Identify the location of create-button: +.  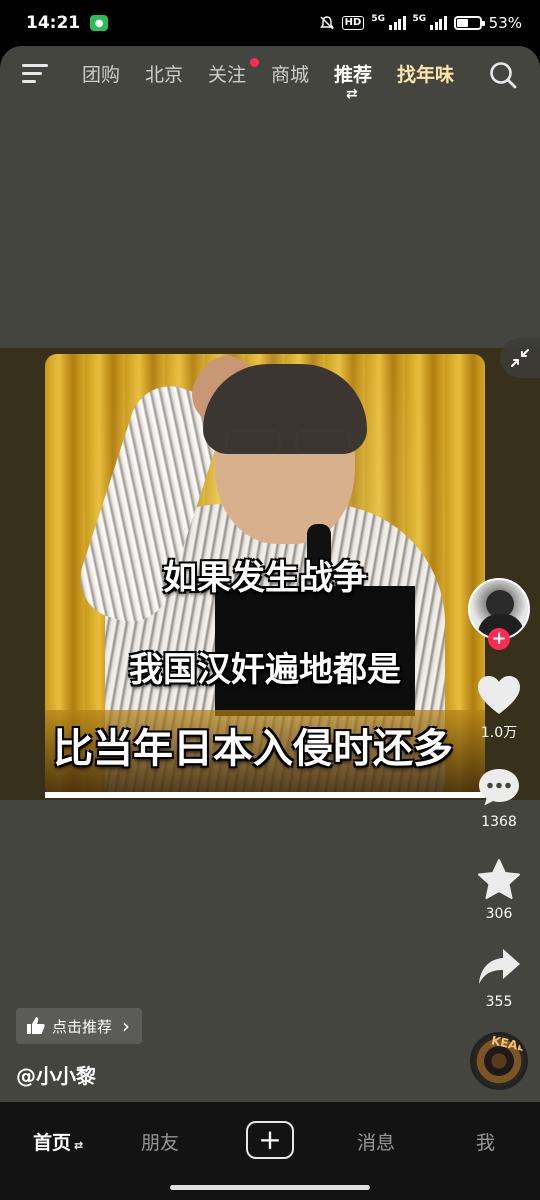
(270, 1140).